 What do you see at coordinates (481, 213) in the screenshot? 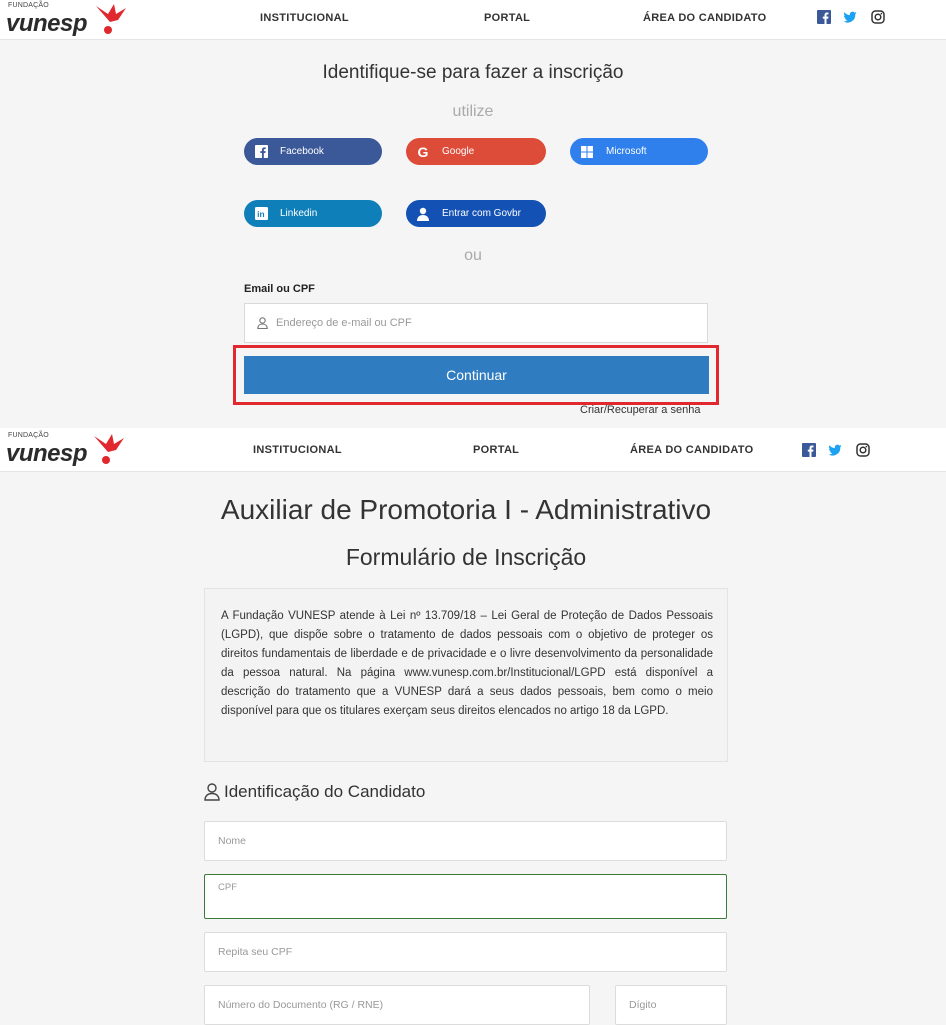
I see `govbr-login-label: Entrar com Govbr` at bounding box center [481, 213].